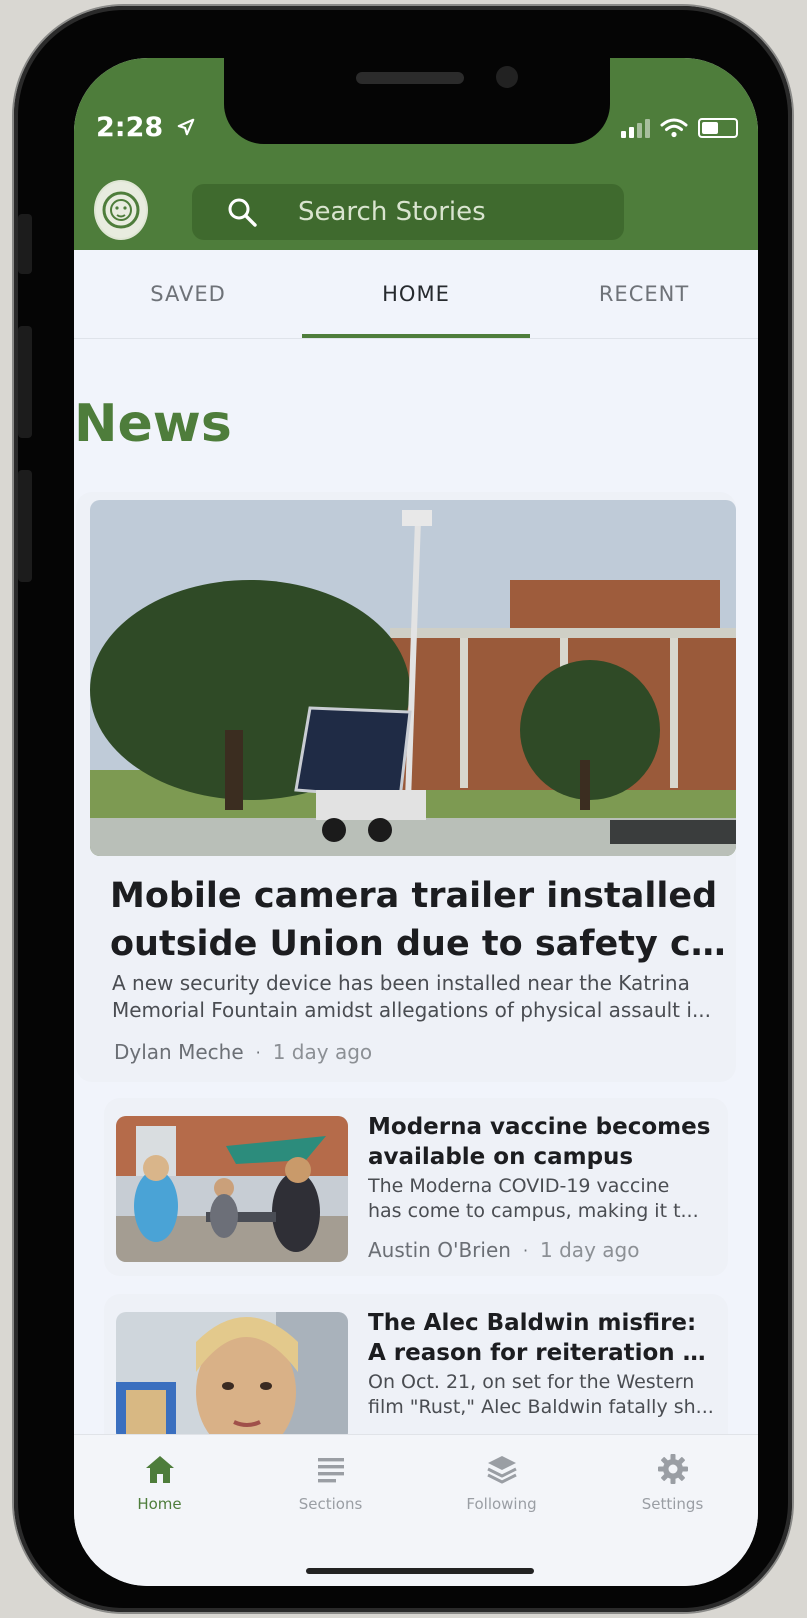 The width and height of the screenshot is (807, 1618). I want to click on nav-settings-label: Settings, so click(672, 1504).